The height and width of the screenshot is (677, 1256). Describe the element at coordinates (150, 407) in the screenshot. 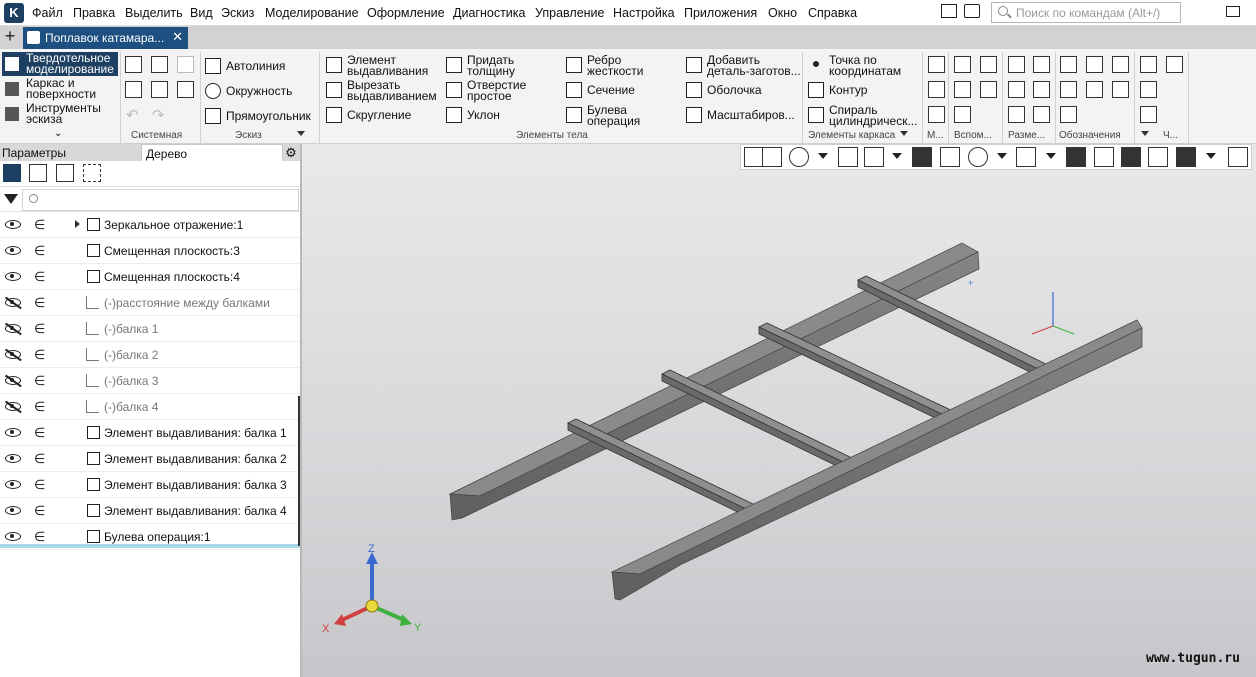

I see `tree-row: ∈ (-)балка 4` at that location.